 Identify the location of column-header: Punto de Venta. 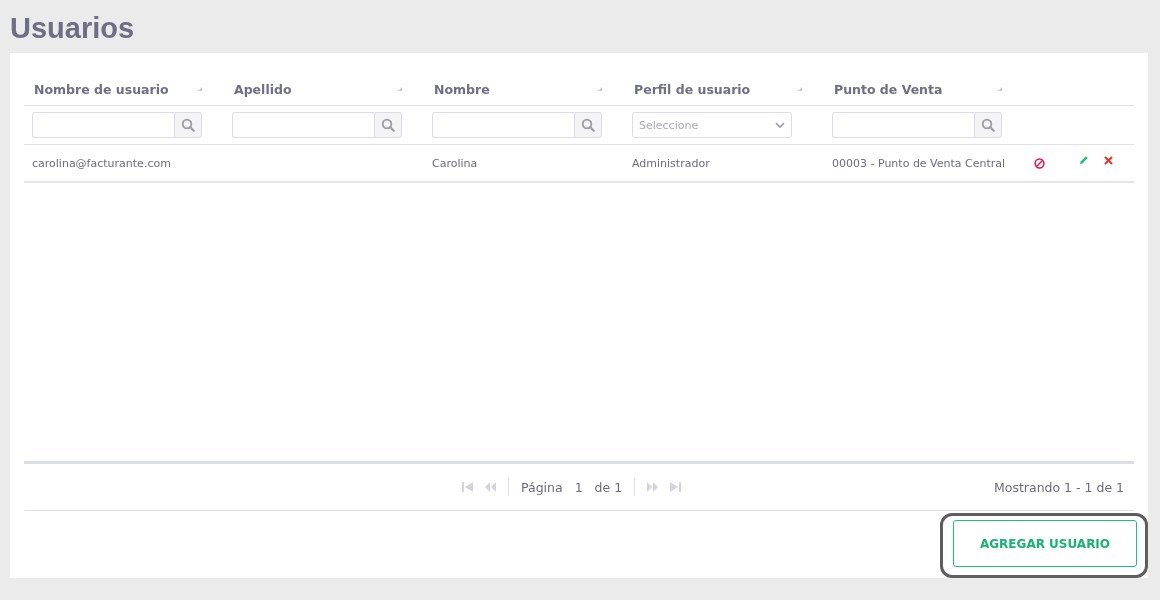
(924, 89).